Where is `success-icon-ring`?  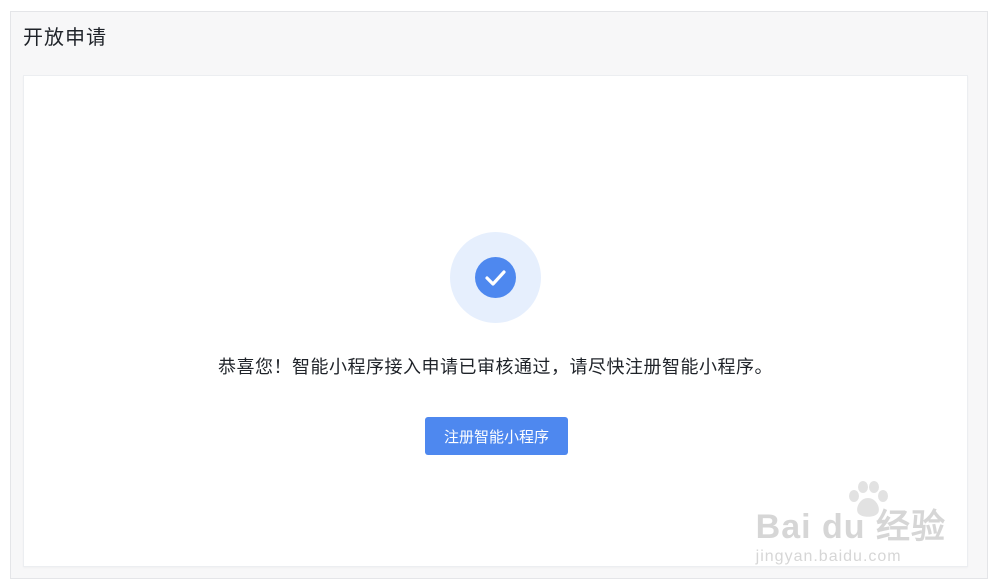 success-icon-ring is located at coordinates (495, 277).